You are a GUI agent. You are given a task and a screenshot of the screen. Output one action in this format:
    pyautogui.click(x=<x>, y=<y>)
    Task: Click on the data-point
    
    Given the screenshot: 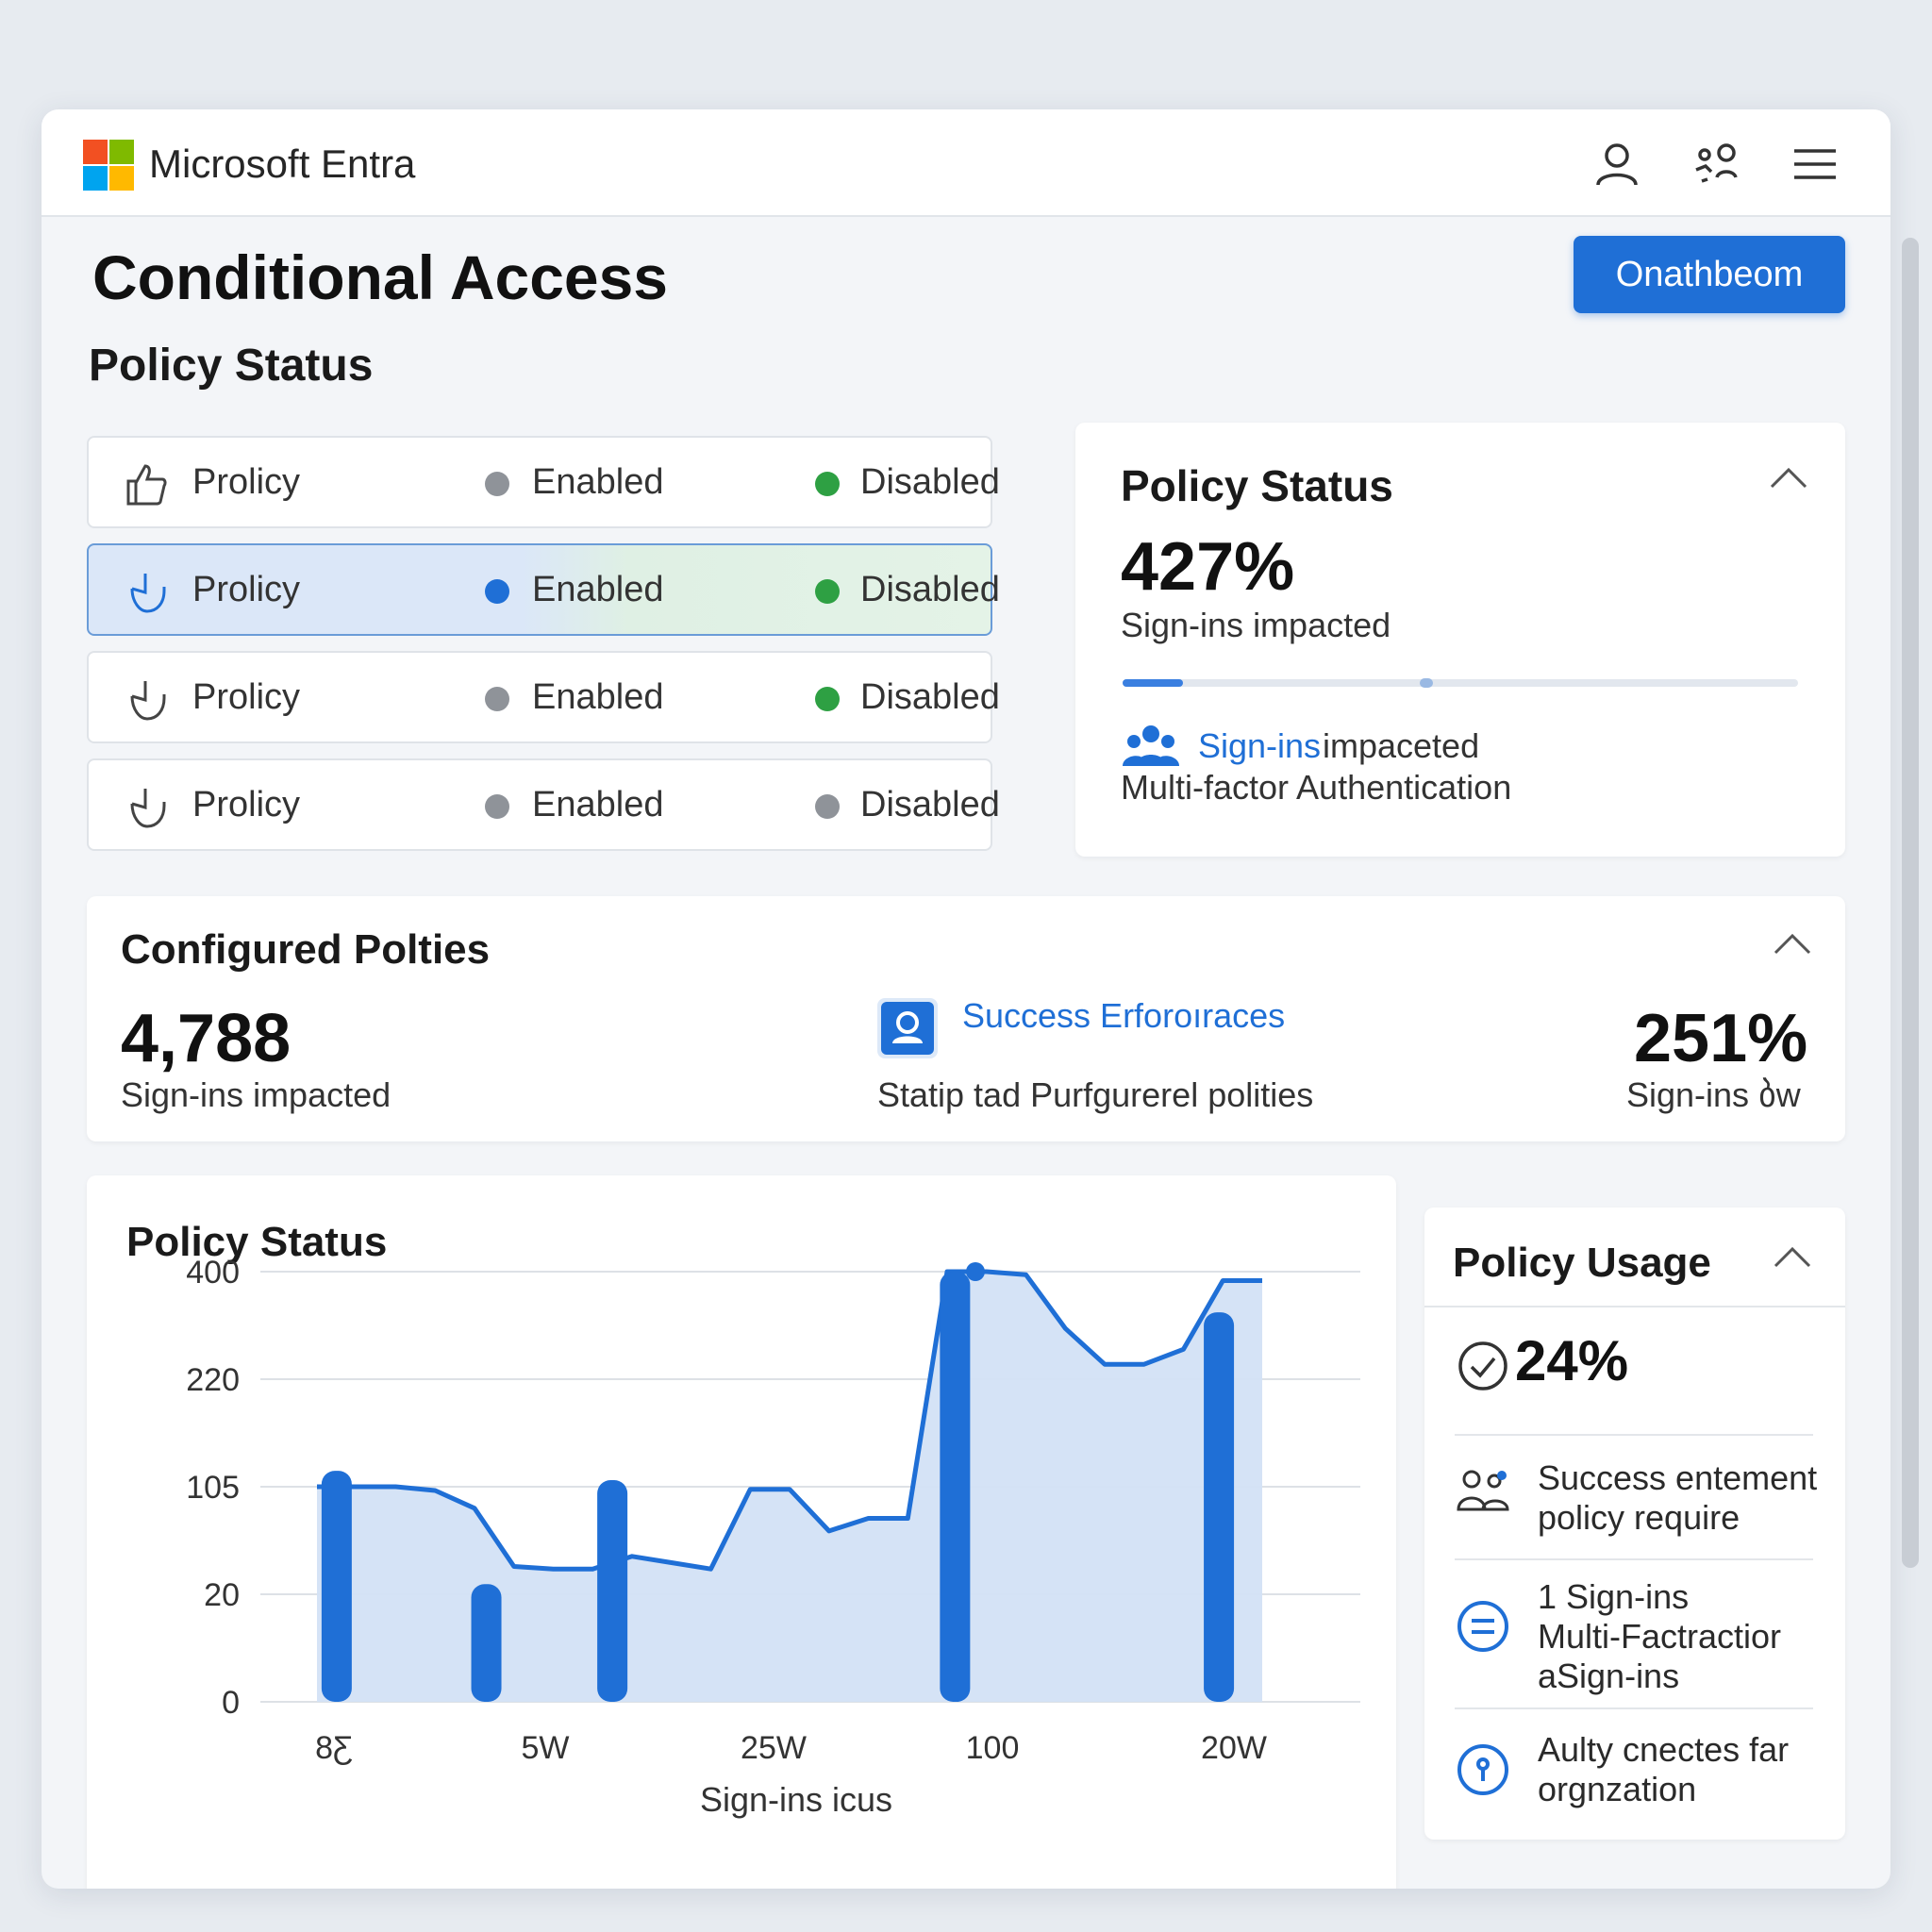 What is the action you would take?
    pyautogui.click(x=976, y=1272)
    